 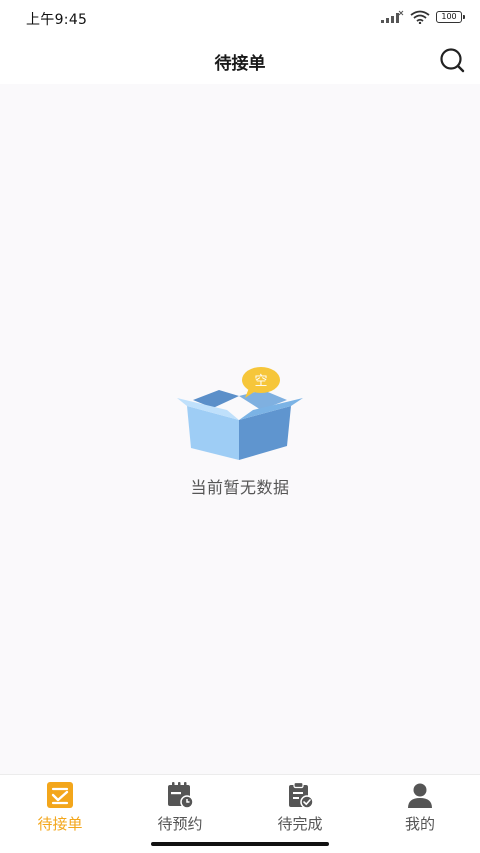 I want to click on battery-icon: 100, so click(x=450, y=17).